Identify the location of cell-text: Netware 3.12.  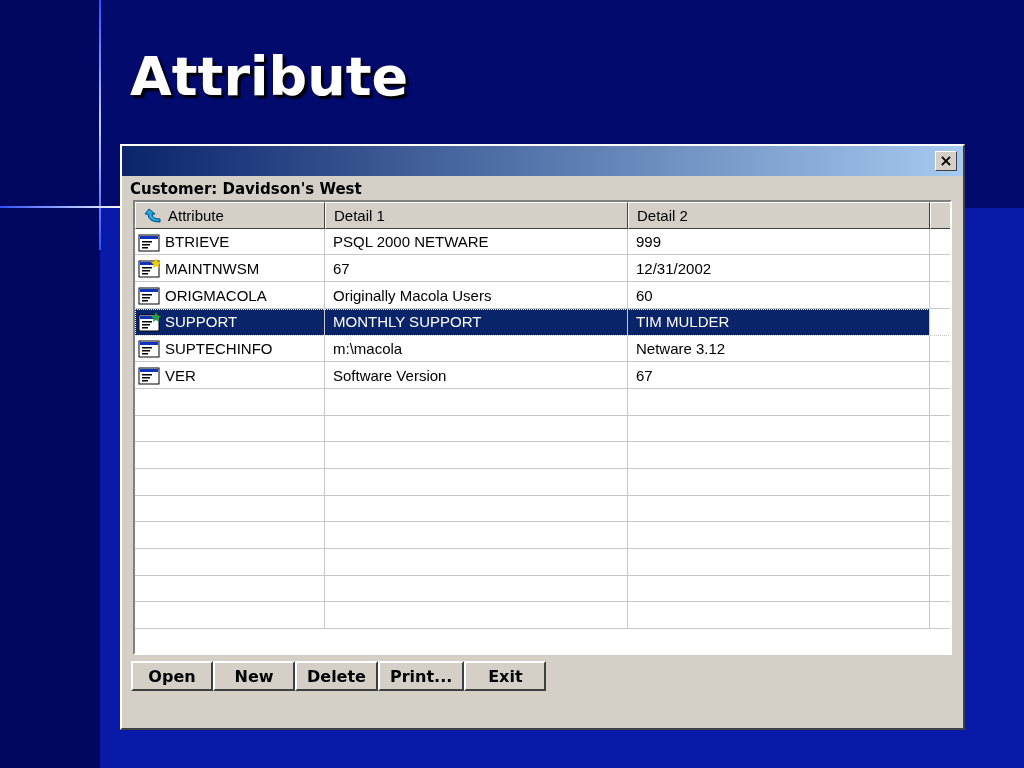
(681, 348).